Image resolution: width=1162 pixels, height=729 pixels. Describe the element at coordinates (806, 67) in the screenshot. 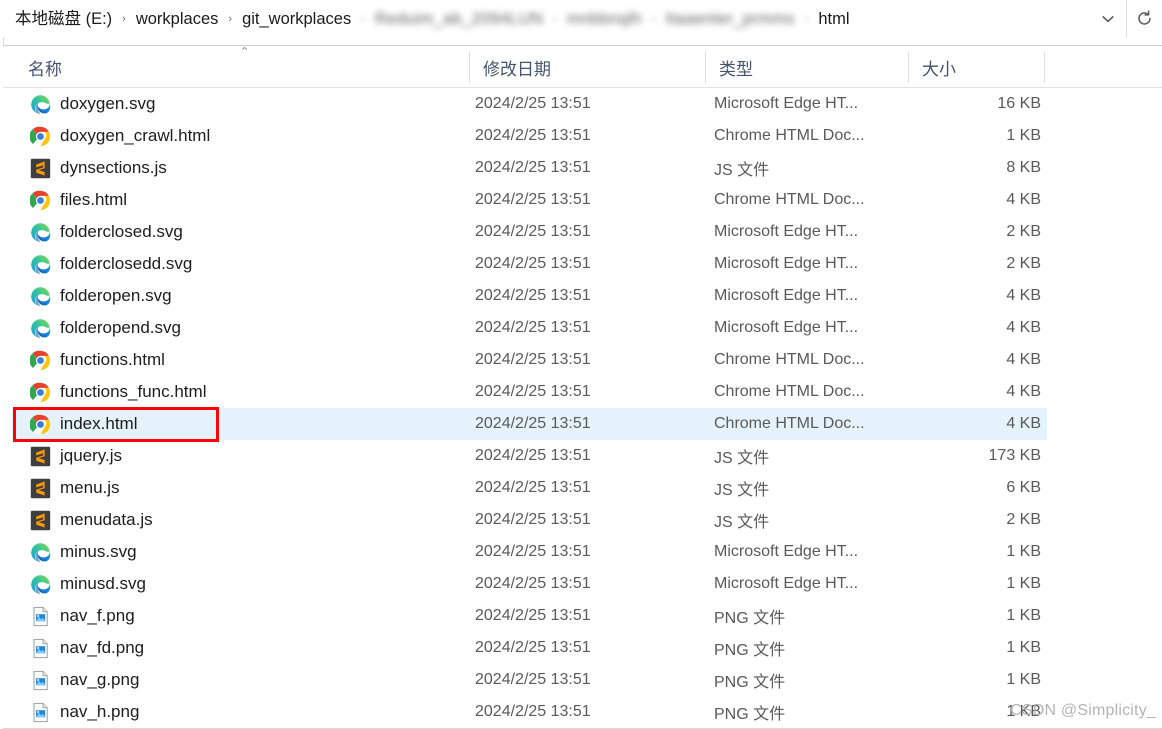

I see `column-header-type: 类型` at that location.